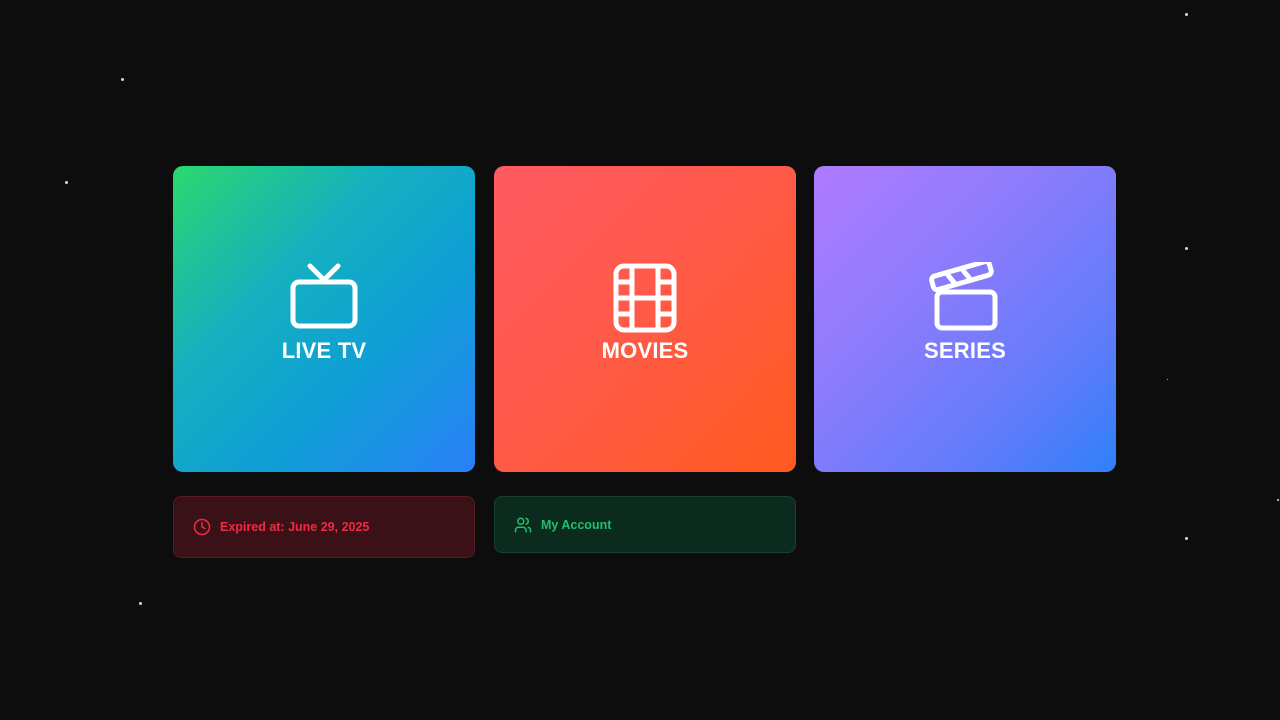 This screenshot has height=720, width=1280. I want to click on users-icon, so click(523, 524).